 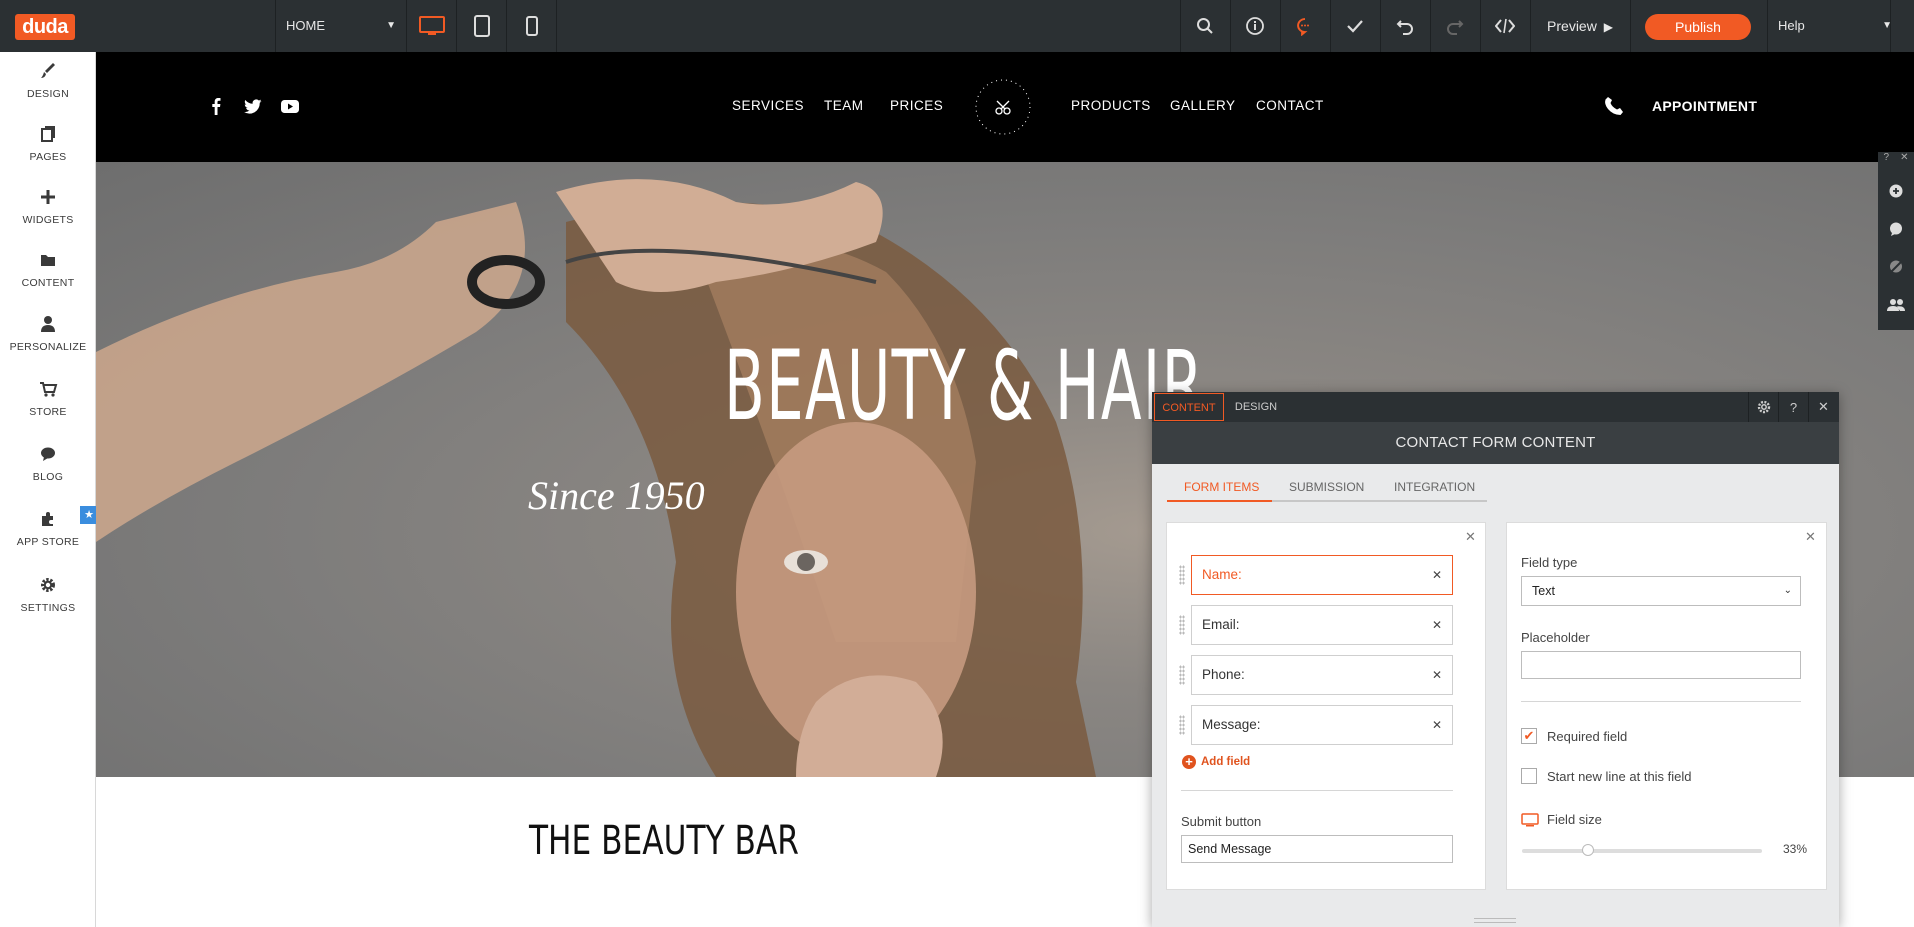 I want to click on nav-prices: PRICES, so click(x=916, y=105).